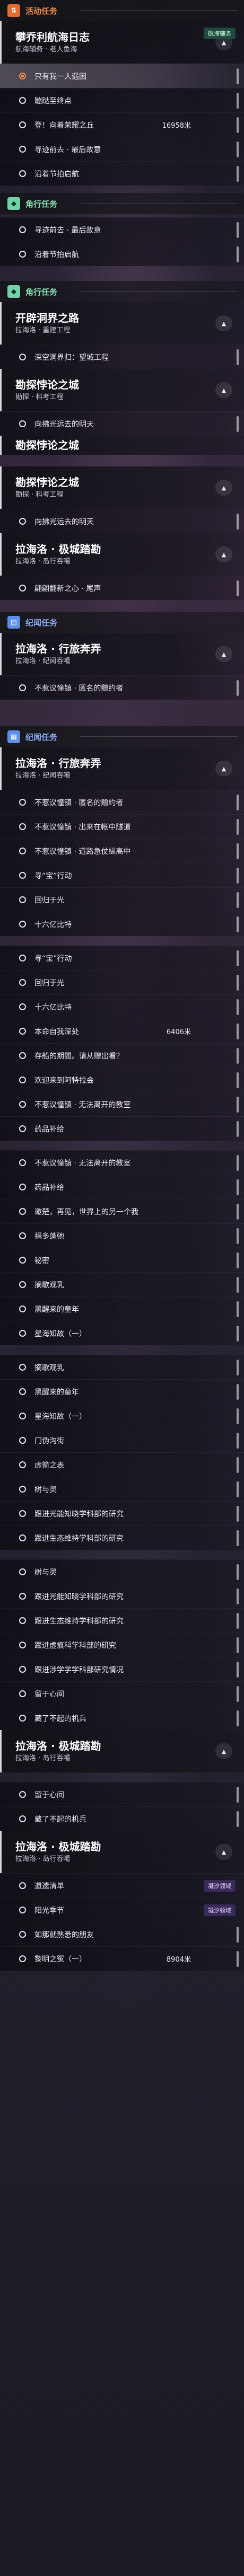  Describe the element at coordinates (49, 1694) in the screenshot. I see `step-label: 留于心间` at that location.